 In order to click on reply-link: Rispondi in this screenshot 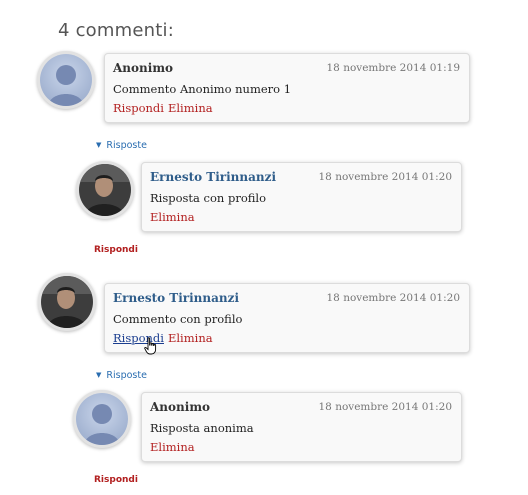, I will do `click(138, 108)`.